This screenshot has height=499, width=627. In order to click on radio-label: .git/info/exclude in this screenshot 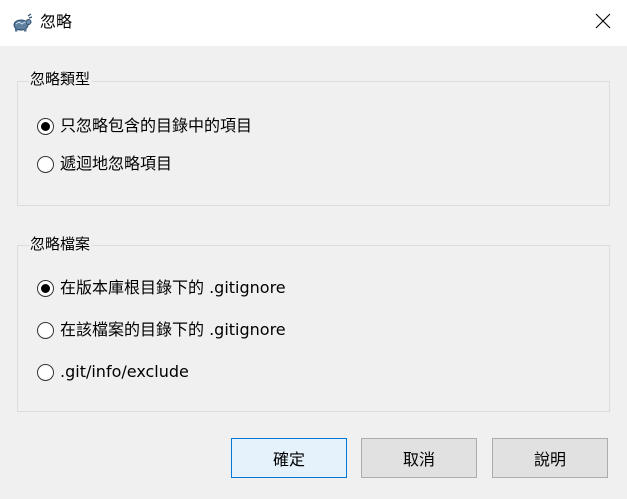, I will do `click(124, 371)`.